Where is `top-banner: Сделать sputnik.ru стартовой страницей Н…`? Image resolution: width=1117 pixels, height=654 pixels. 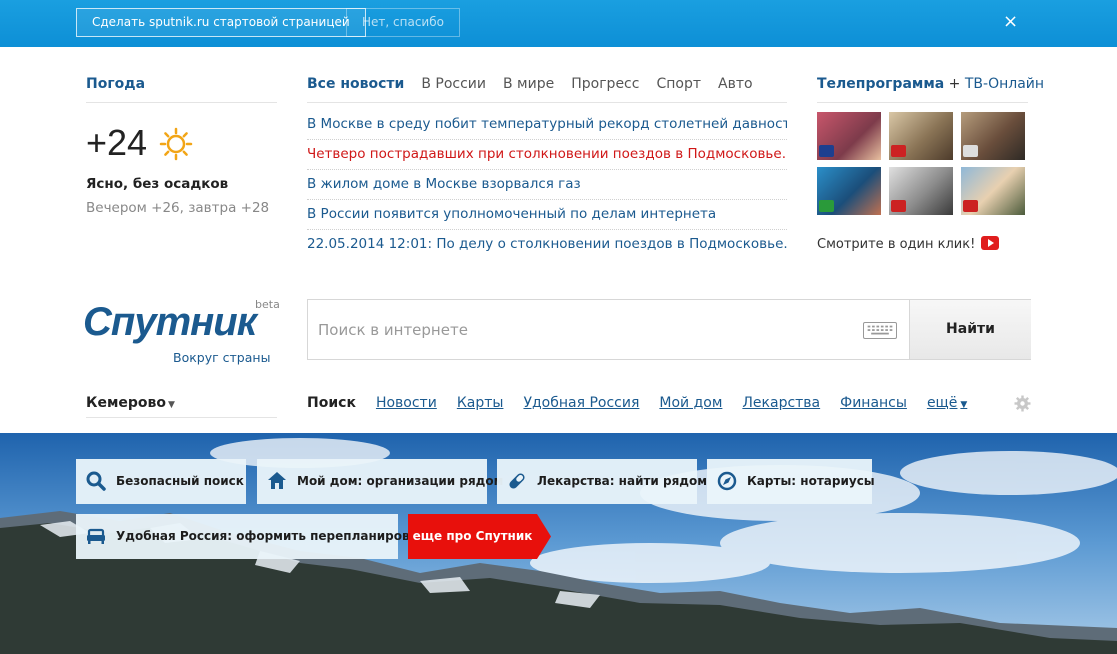
top-banner: Сделать sputnik.ru стартовой страницей Н… is located at coordinates (558, 23).